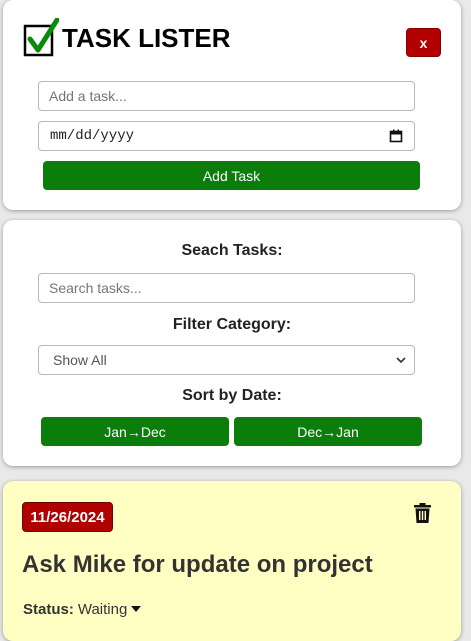 The height and width of the screenshot is (641, 471). I want to click on search-label: Seach Tasks:, so click(232, 250).